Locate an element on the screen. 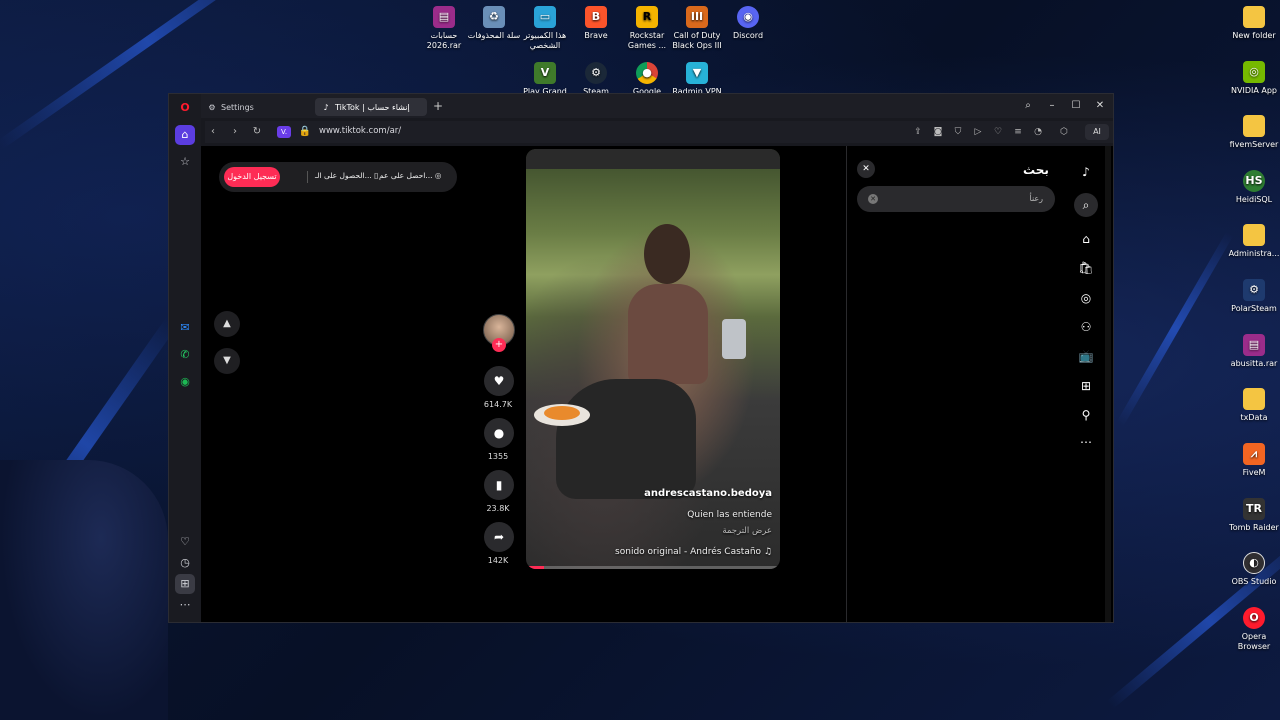  whatsapp-icon: ✆ is located at coordinates (185, 355).